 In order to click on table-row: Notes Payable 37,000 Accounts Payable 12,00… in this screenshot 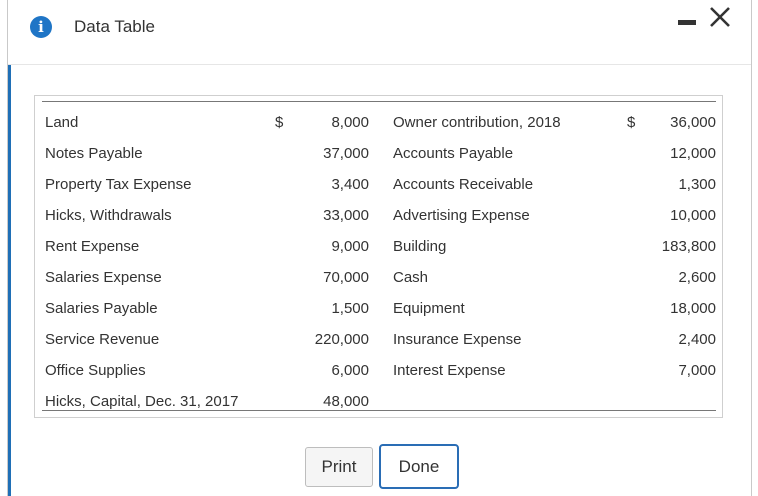, I will do `click(378, 156)`.